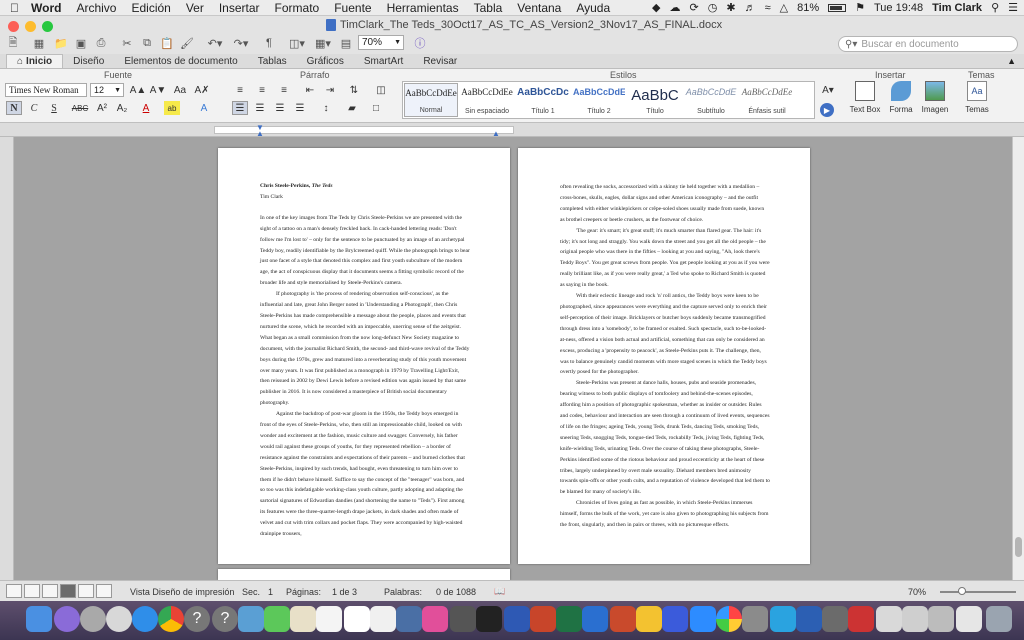  What do you see at coordinates (14, 591) in the screenshot?
I see `draft-view-button` at bounding box center [14, 591].